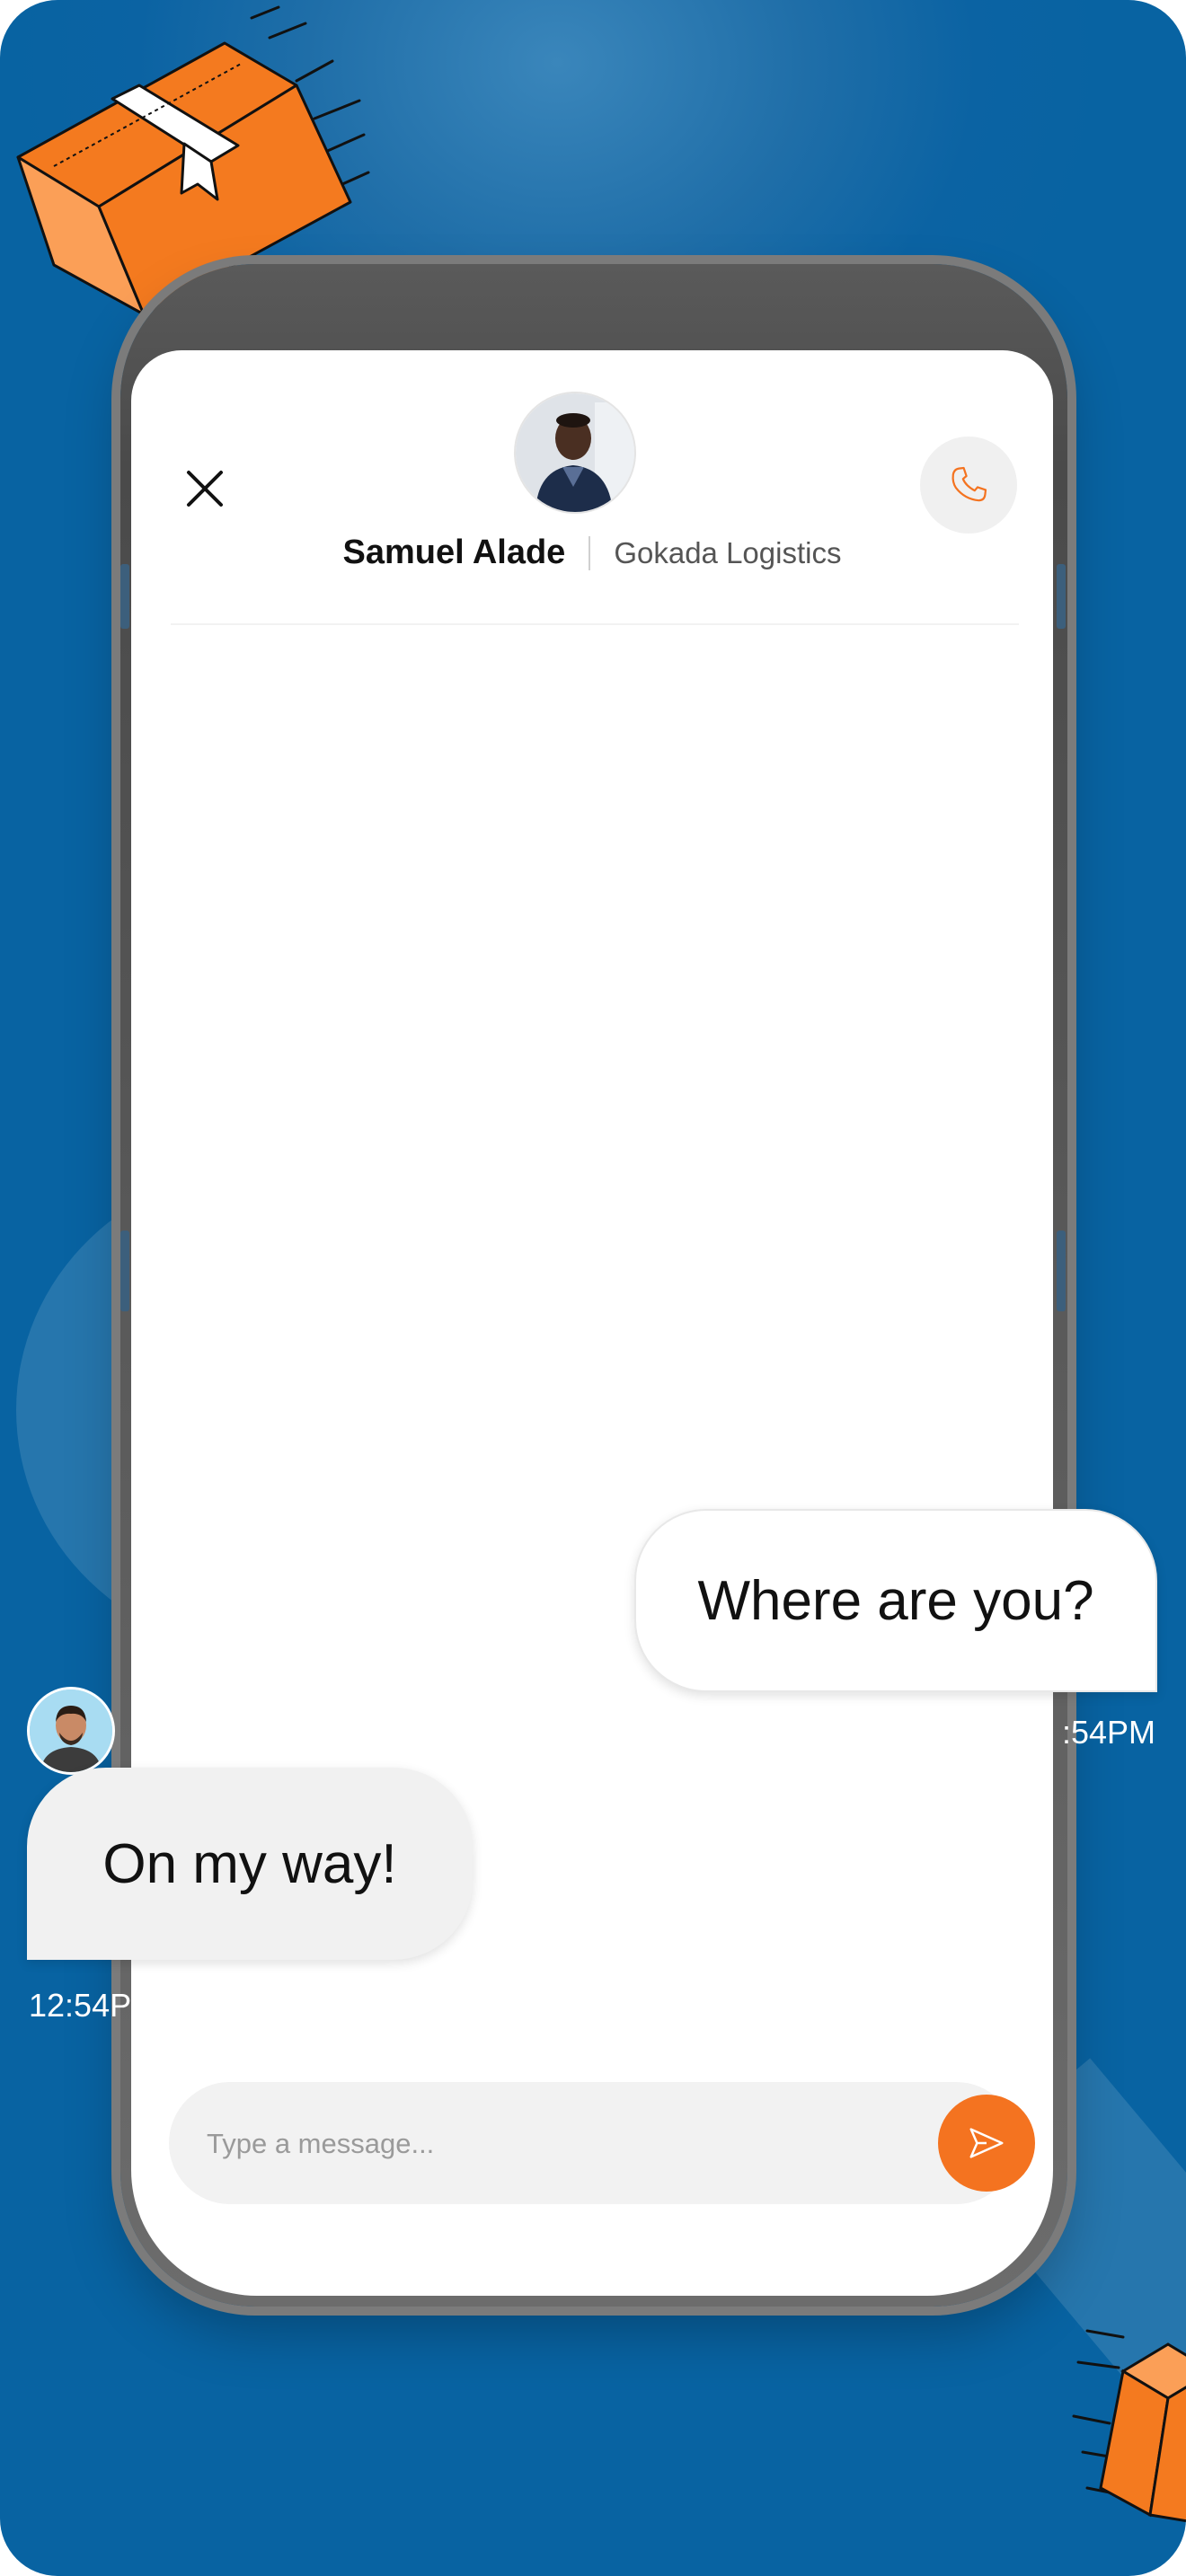 This screenshot has width=1186, height=2576. What do you see at coordinates (1129, 2426) in the screenshot?
I see `package-box-illustration-small` at bounding box center [1129, 2426].